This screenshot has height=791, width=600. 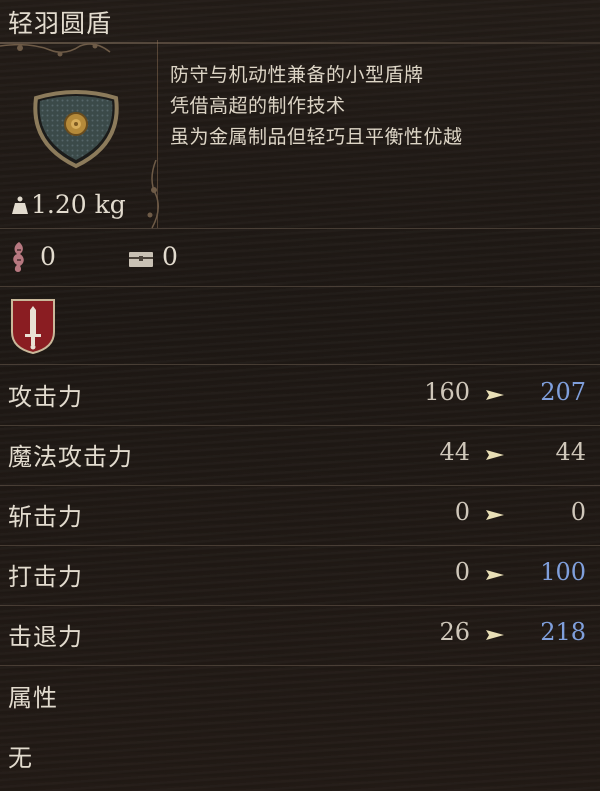 I want to click on description-line: 凭借高超的制作技术, so click(x=258, y=106).